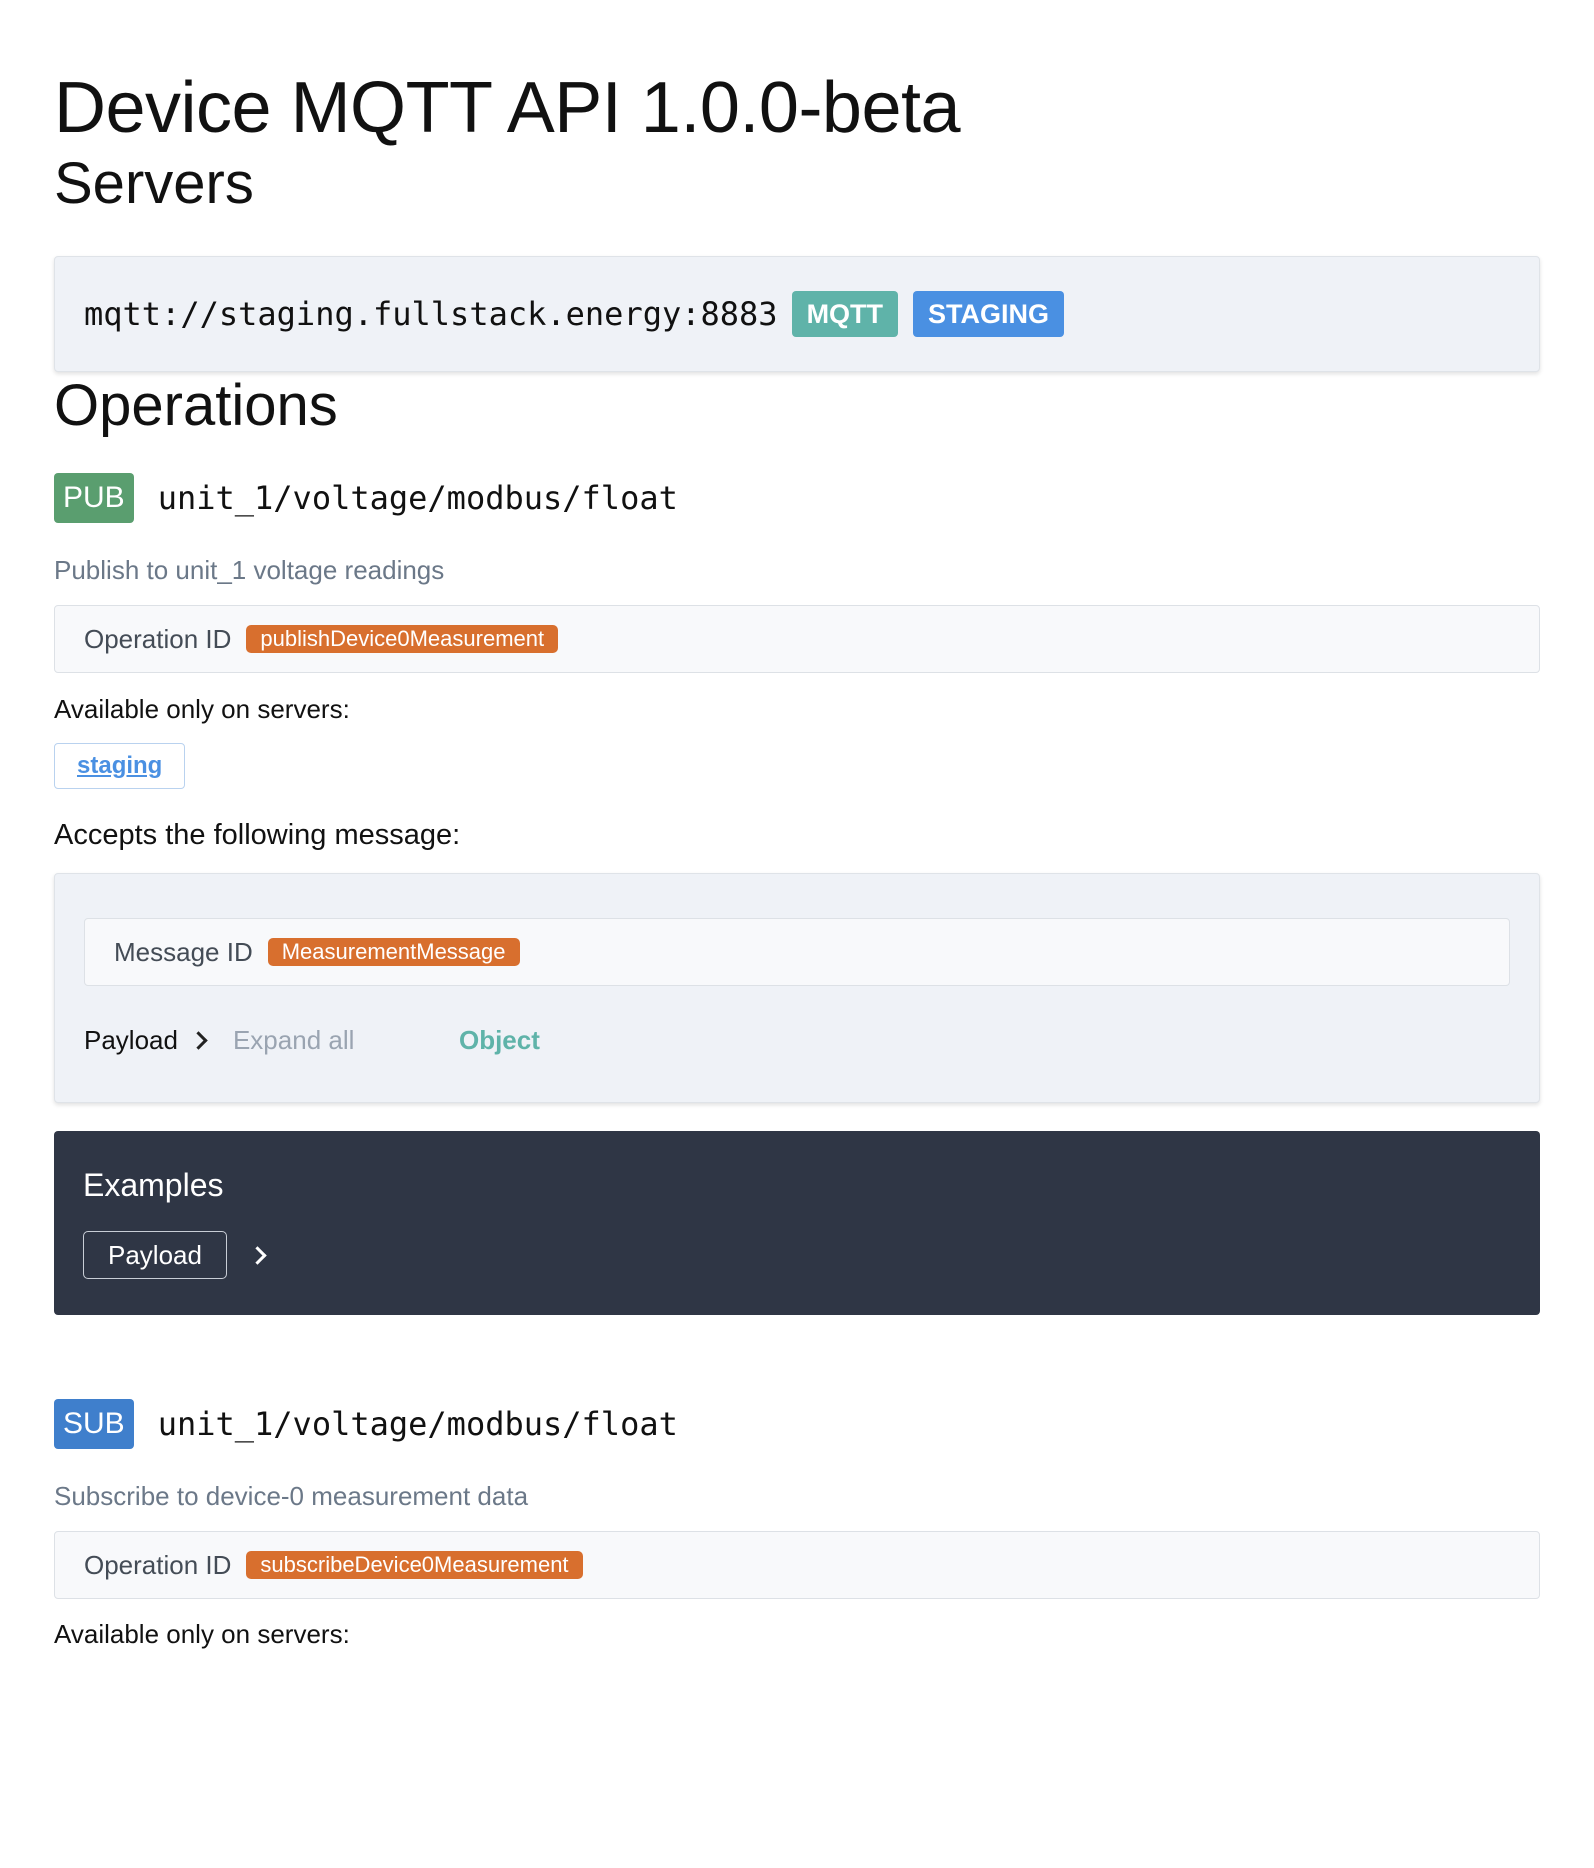 Image resolution: width=1594 pixels, height=1868 pixels. What do you see at coordinates (797, 498) in the screenshot?
I see `operation-header: PUB unit_1/voltage/modbus/float` at bounding box center [797, 498].